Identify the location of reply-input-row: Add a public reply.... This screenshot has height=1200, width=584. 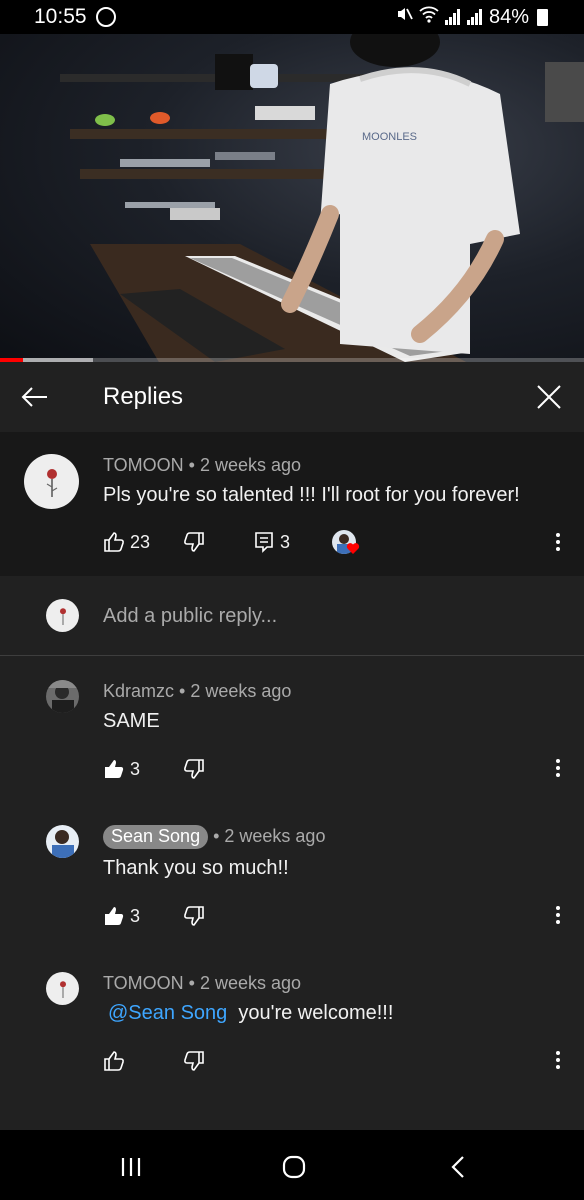
(292, 616).